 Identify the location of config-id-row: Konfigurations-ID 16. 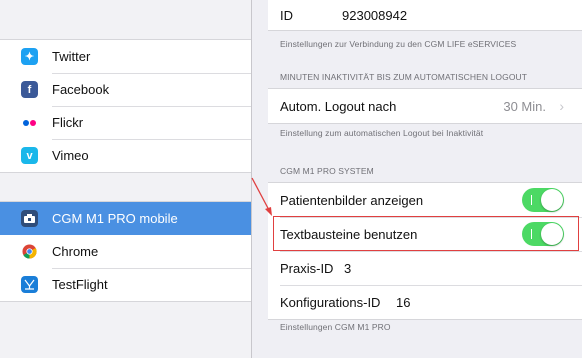
(425, 302).